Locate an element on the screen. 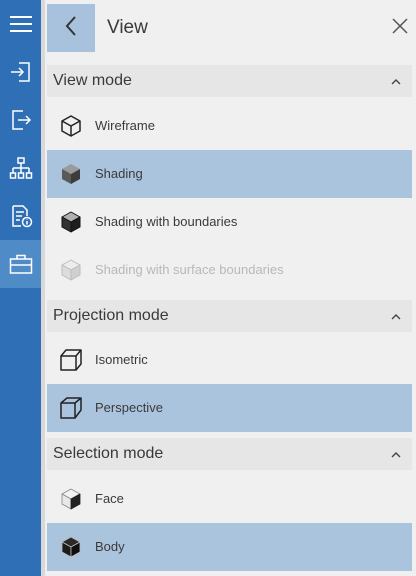  item-isometric: Isometric is located at coordinates (229, 360).